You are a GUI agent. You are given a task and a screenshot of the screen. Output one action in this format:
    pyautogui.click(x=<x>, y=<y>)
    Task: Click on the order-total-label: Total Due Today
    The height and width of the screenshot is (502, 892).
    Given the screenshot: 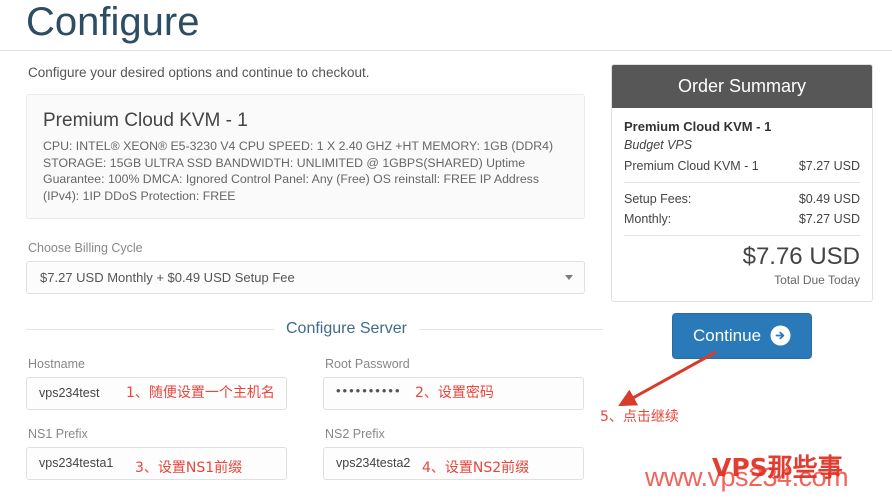 What is the action you would take?
    pyautogui.click(x=817, y=280)
    